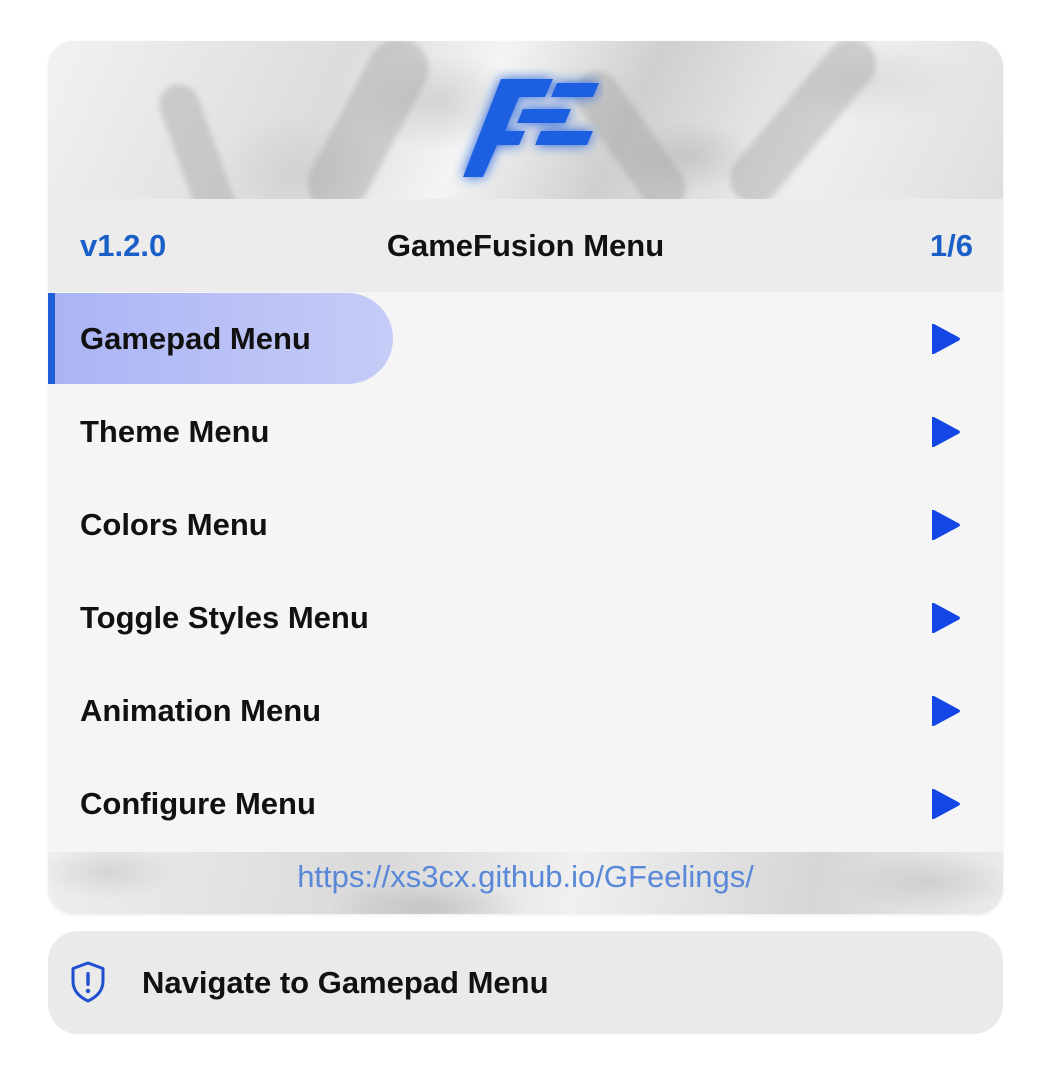 The height and width of the screenshot is (1080, 1051). Describe the element at coordinates (224, 617) in the screenshot. I see `menu-item-label: Toggle Styles Menu` at that location.